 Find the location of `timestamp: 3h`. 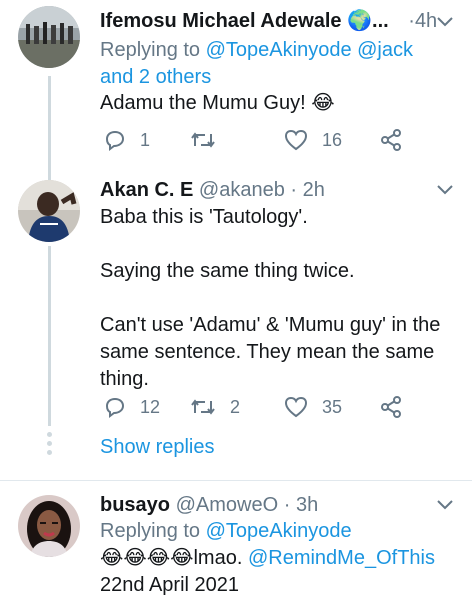

timestamp: 3h is located at coordinates (307, 505).